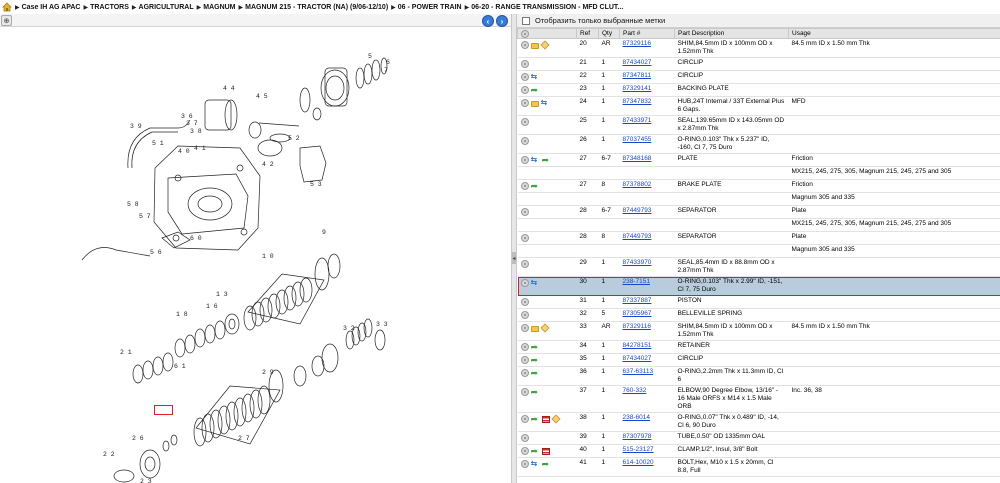 This screenshot has height=483, width=1000. Describe the element at coordinates (547, 33) in the screenshot. I see `column-header-icons` at that location.